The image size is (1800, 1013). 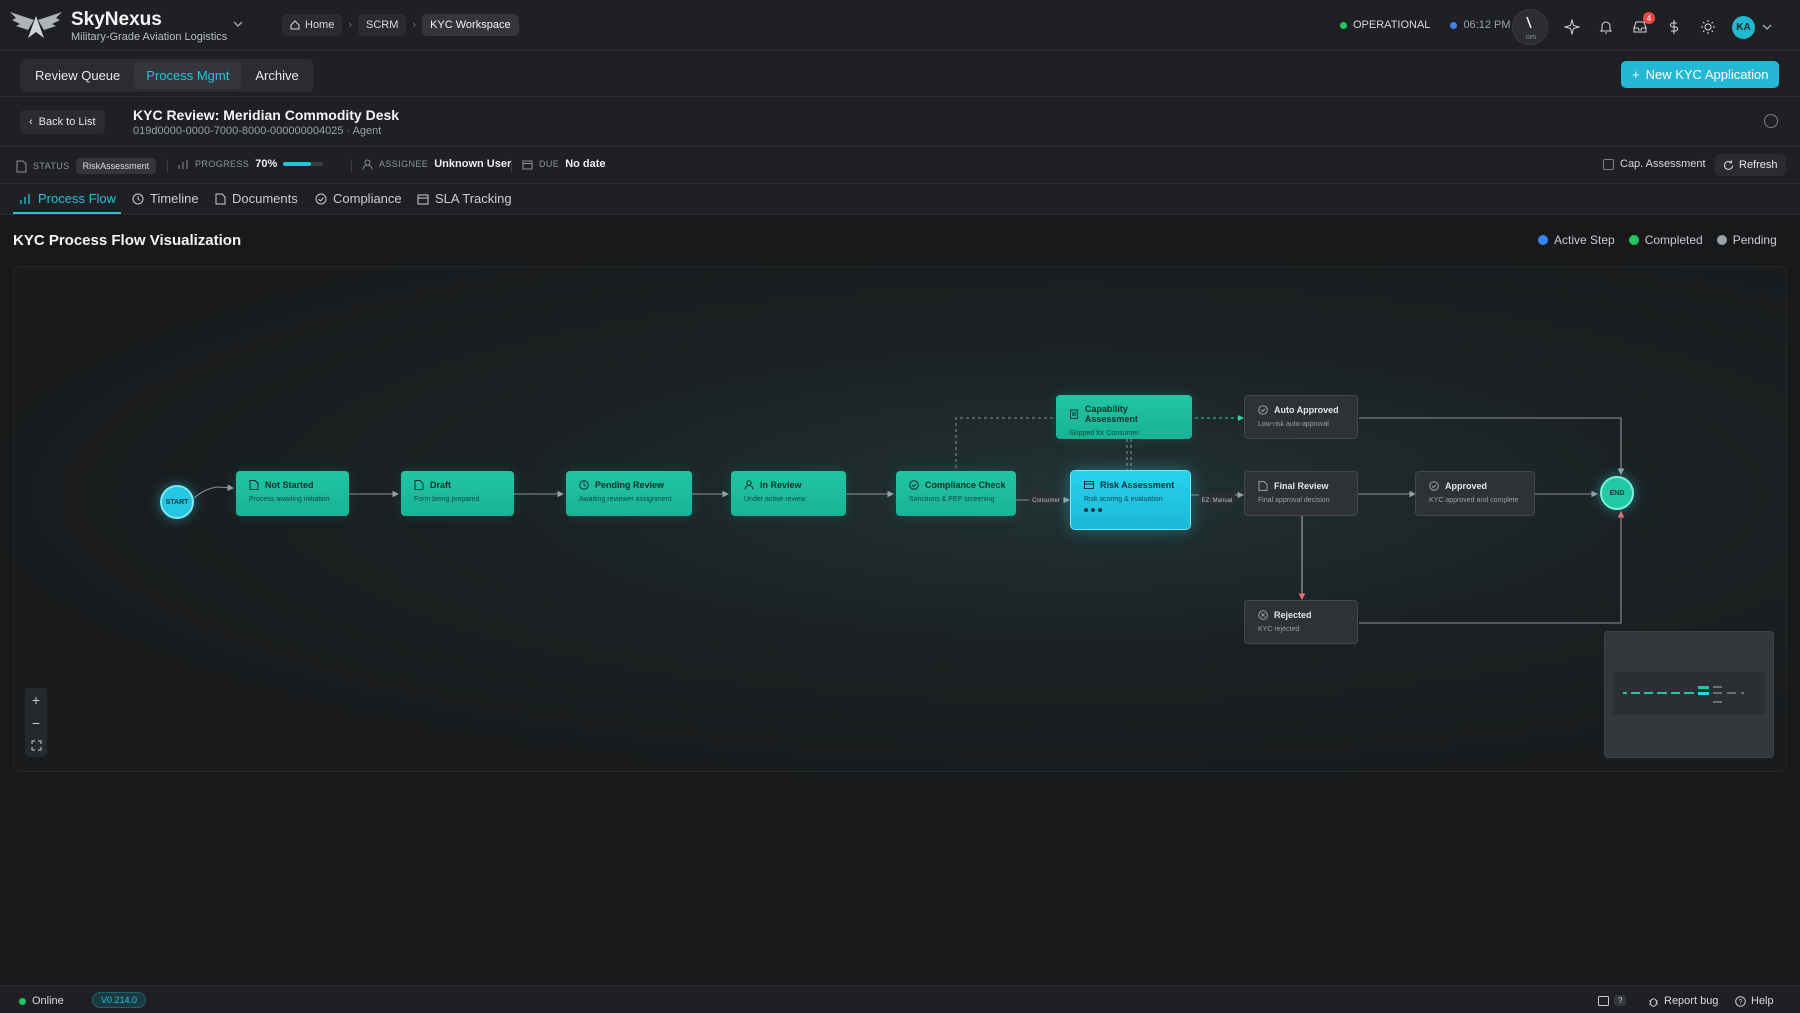 What do you see at coordinates (1617, 493) in the screenshot?
I see `end-node: END` at bounding box center [1617, 493].